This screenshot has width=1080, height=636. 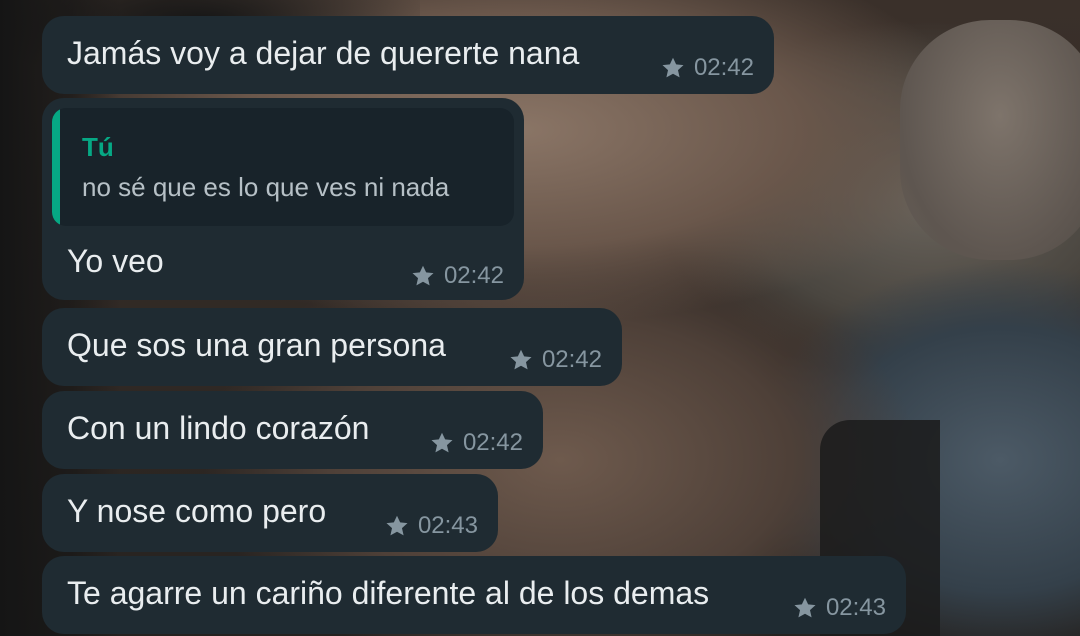 I want to click on message-bubble: Jamás voy a dejar de quererte nana 02:42, so click(x=408, y=55).